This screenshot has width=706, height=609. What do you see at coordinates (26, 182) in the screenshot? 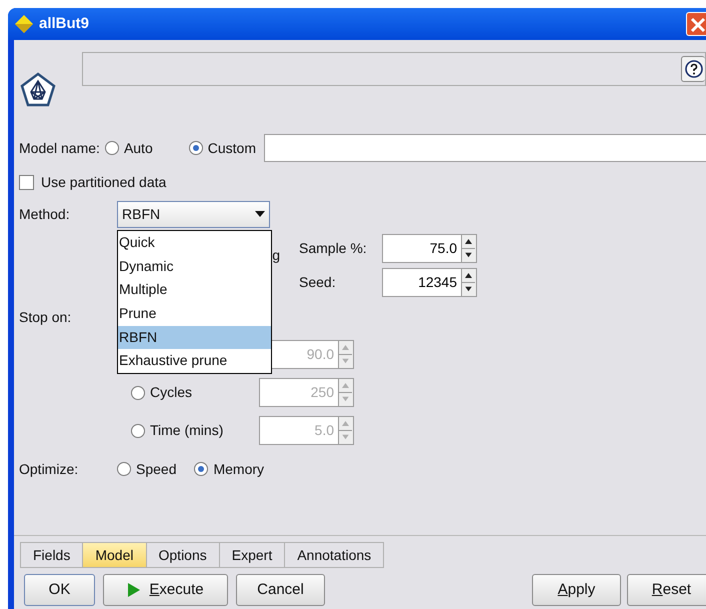
I see `checkbox` at bounding box center [26, 182].